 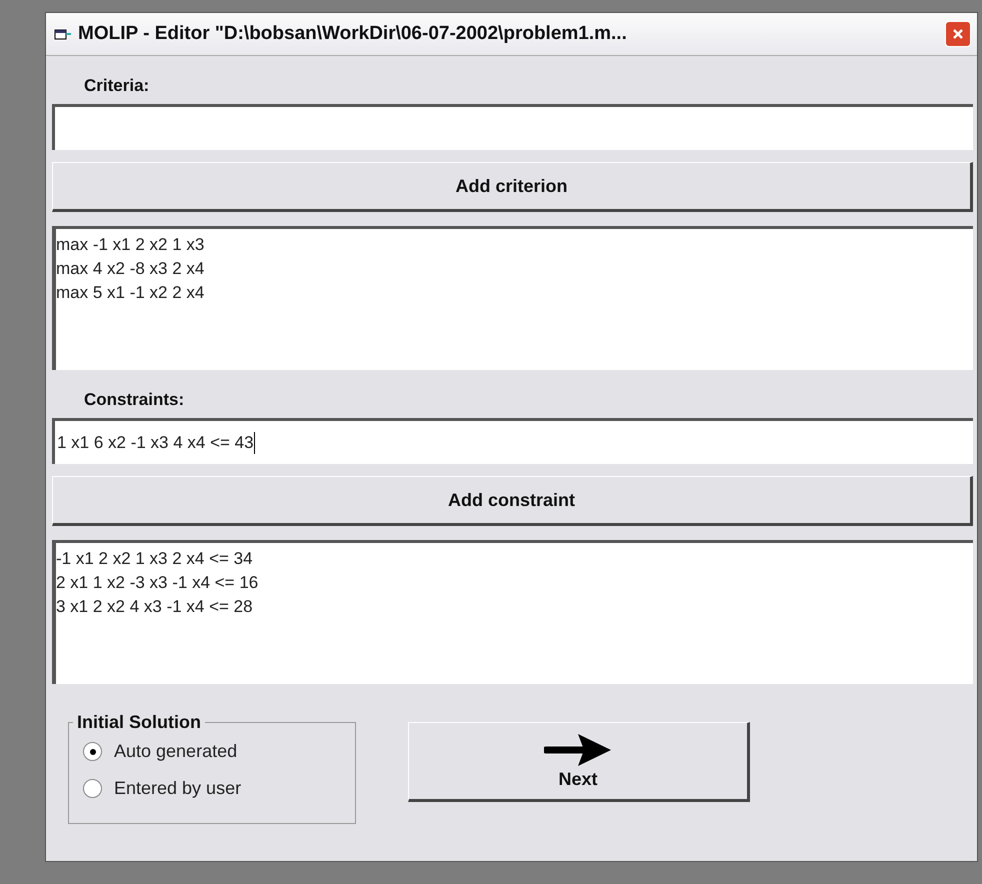 I want to click on add-constraint-button: Add constraint, so click(x=512, y=501).